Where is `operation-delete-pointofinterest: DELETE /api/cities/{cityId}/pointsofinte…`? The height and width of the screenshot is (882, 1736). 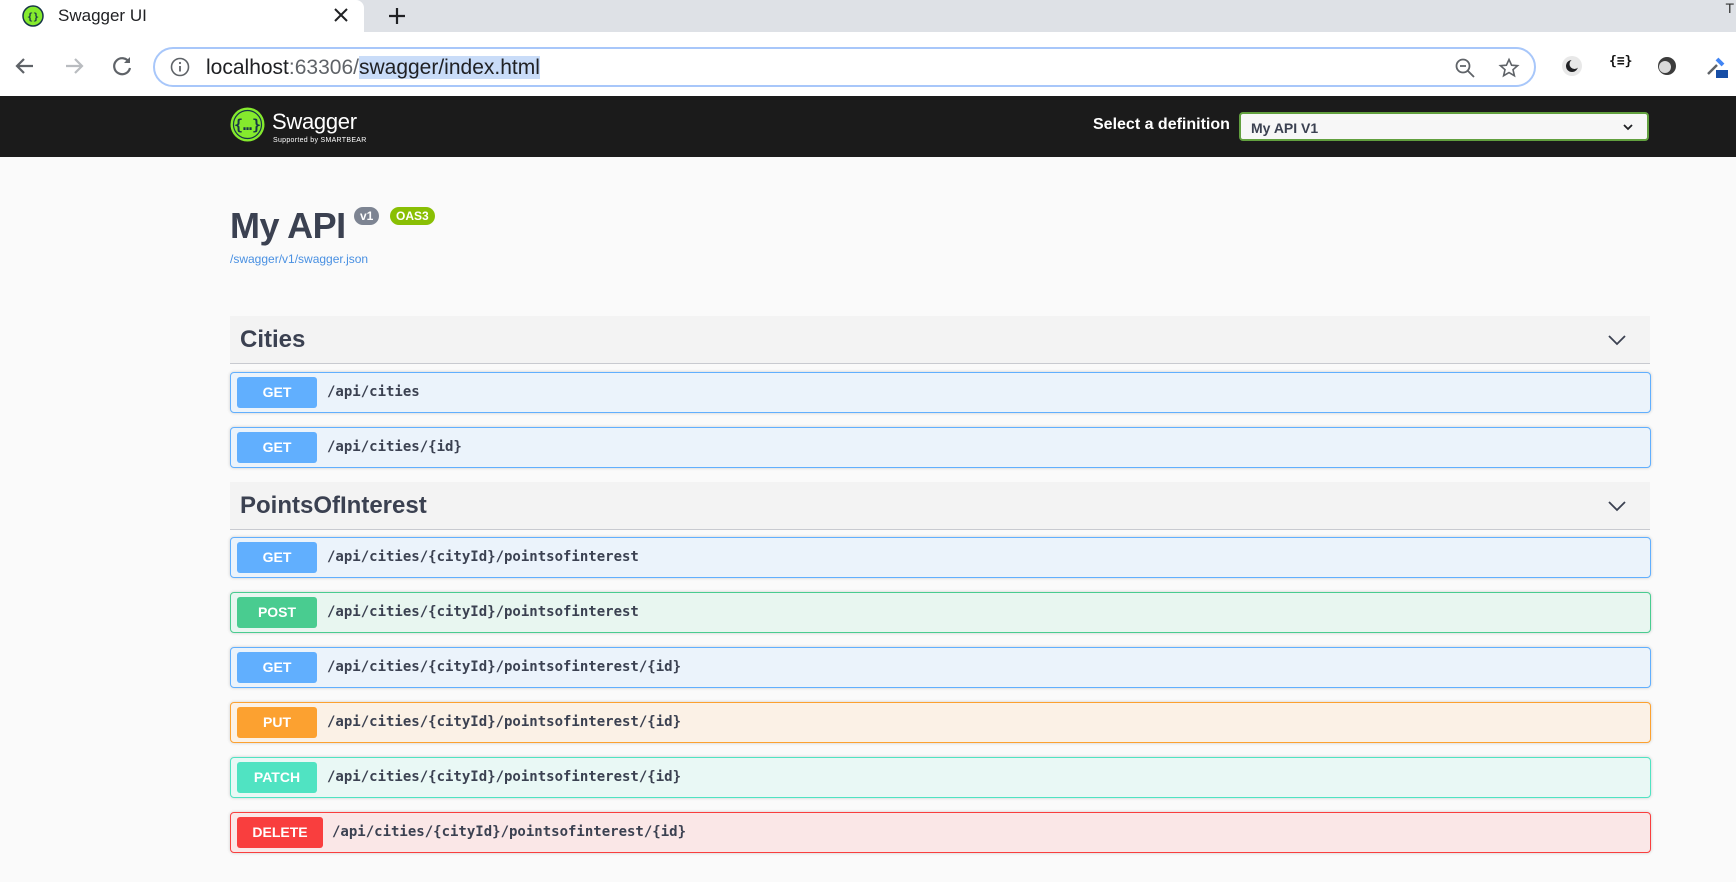
operation-delete-pointofinterest: DELETE /api/cities/{cityId}/pointsofinte… is located at coordinates (940, 832).